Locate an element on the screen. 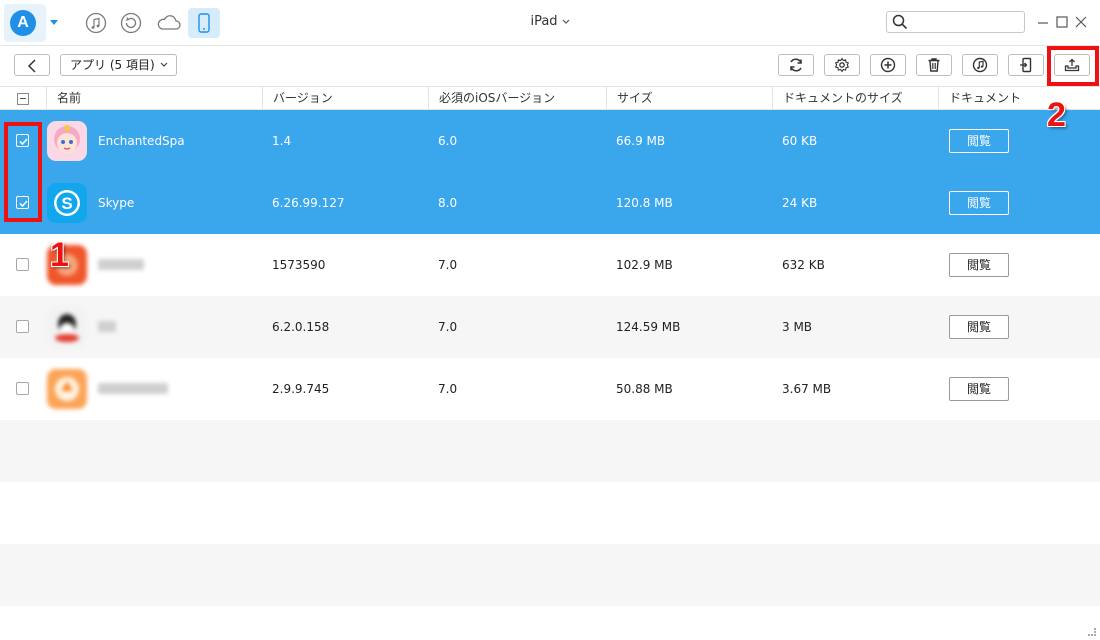 Image resolution: width=1100 pixels, height=640 pixels. required-ios: 6.0 is located at coordinates (448, 141).